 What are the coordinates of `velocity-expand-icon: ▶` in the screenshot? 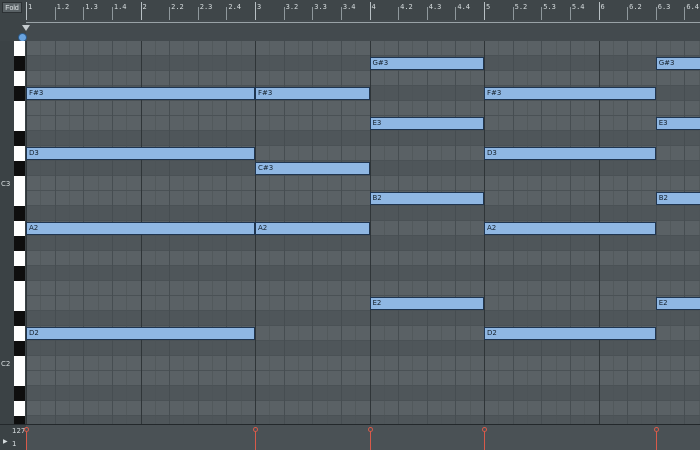 It's located at (5, 441).